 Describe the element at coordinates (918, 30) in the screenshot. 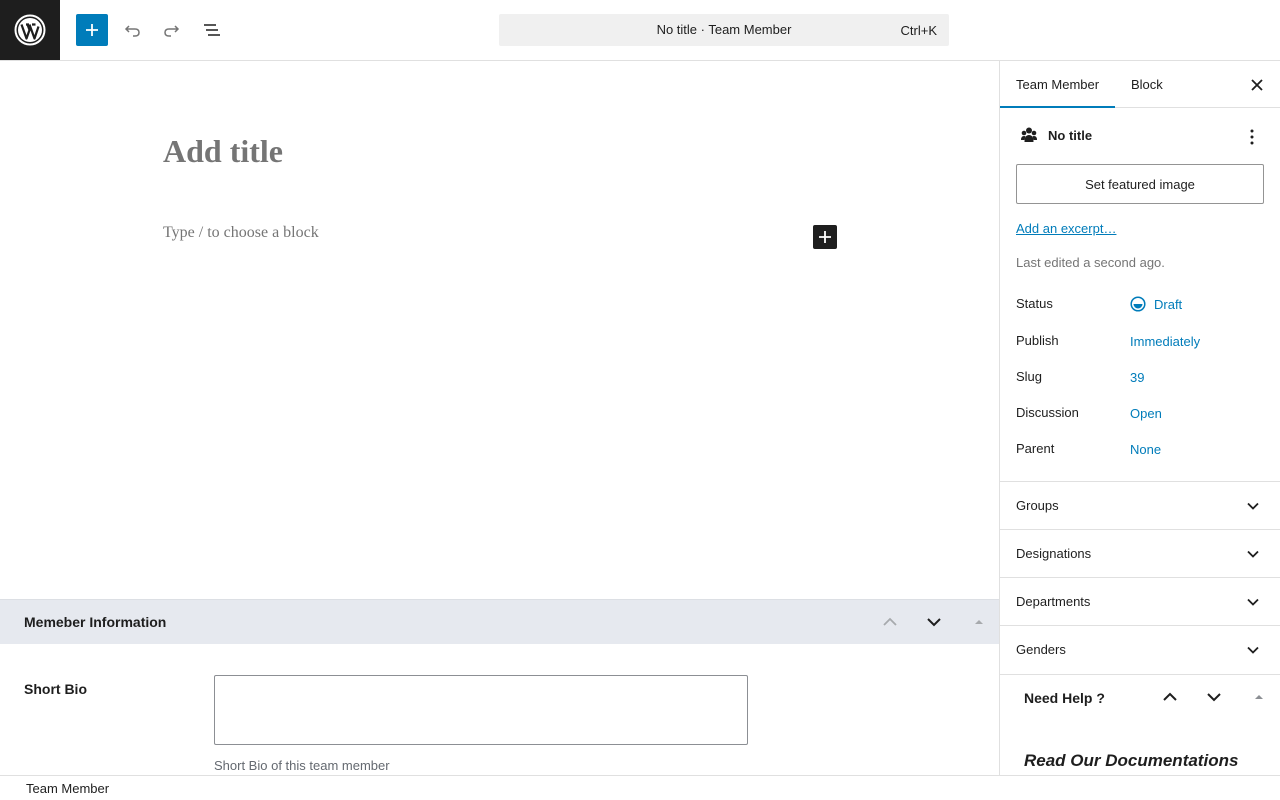

I see `command-shortcut: Ctrl+K` at that location.